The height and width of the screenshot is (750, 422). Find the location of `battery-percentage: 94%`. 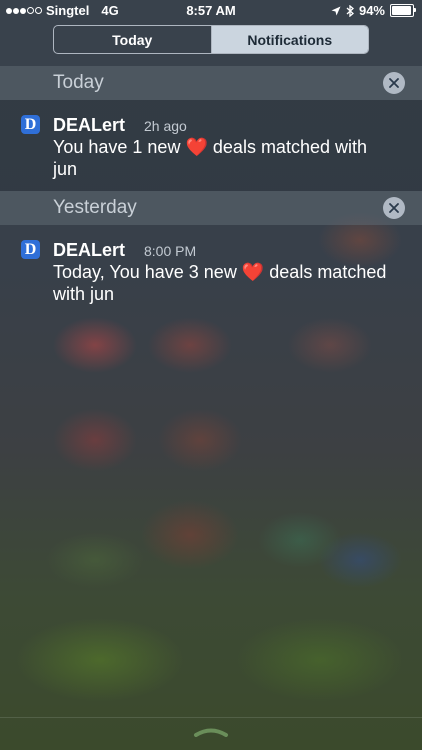

battery-percentage: 94% is located at coordinates (371, 10).